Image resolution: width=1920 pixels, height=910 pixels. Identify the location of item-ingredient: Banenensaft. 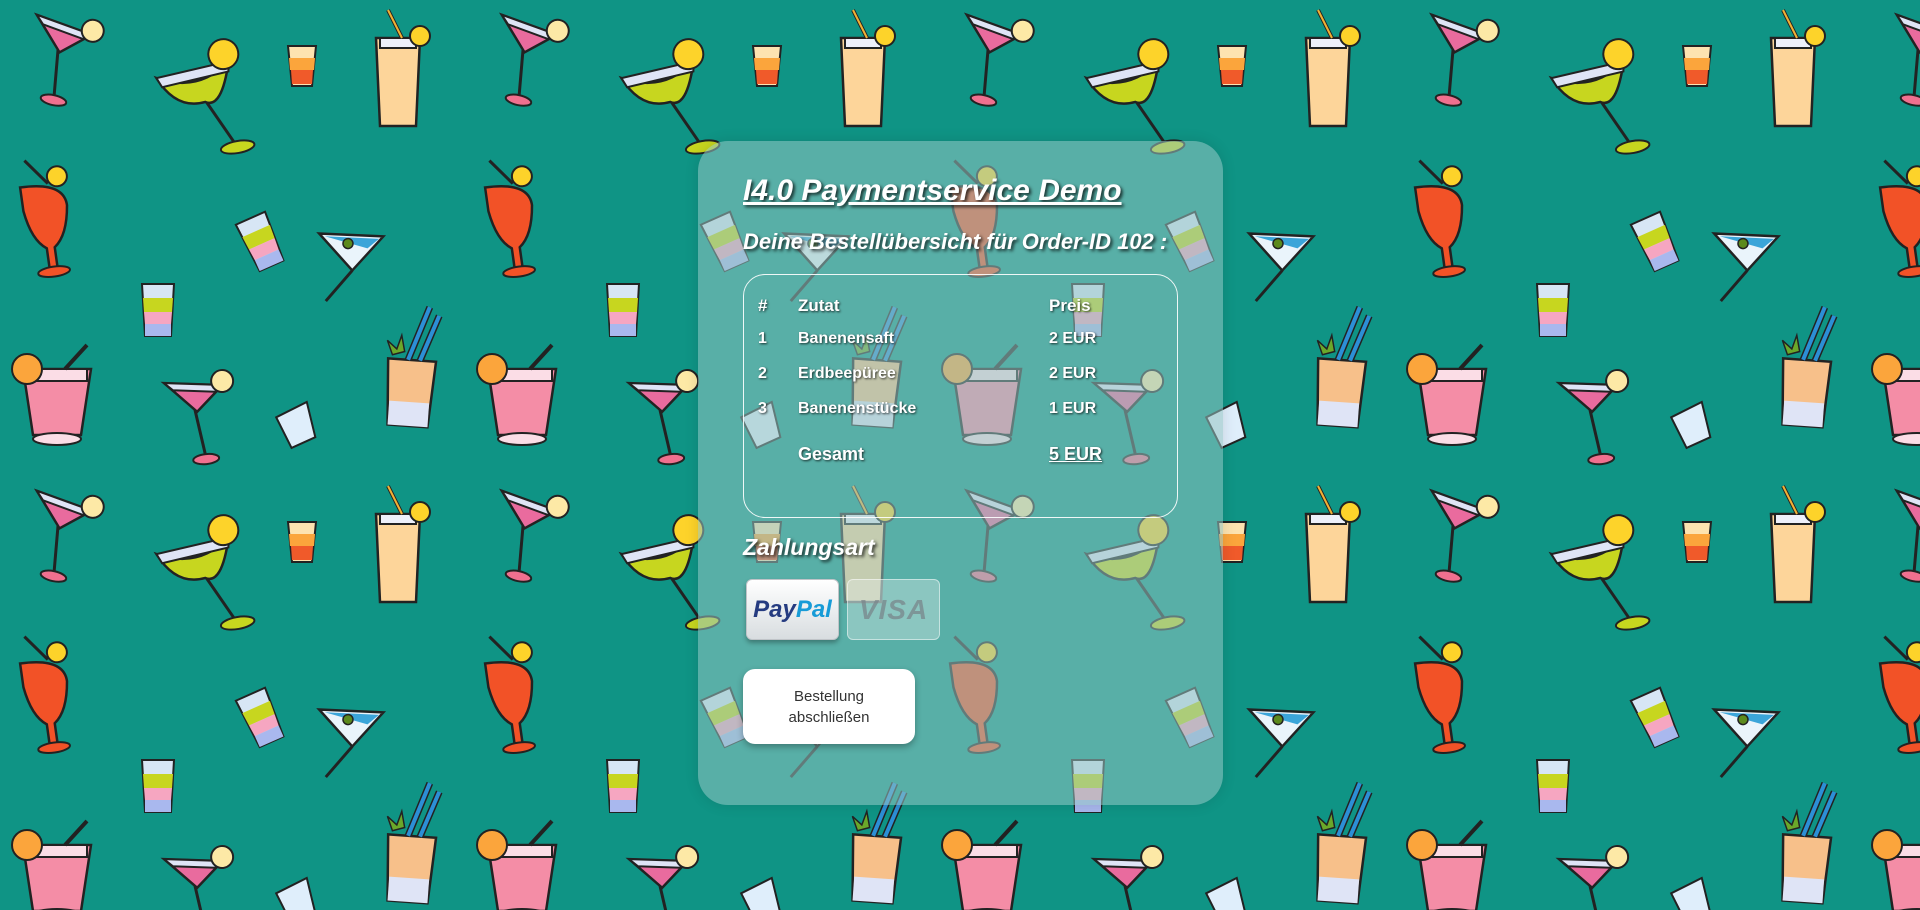
(846, 338).